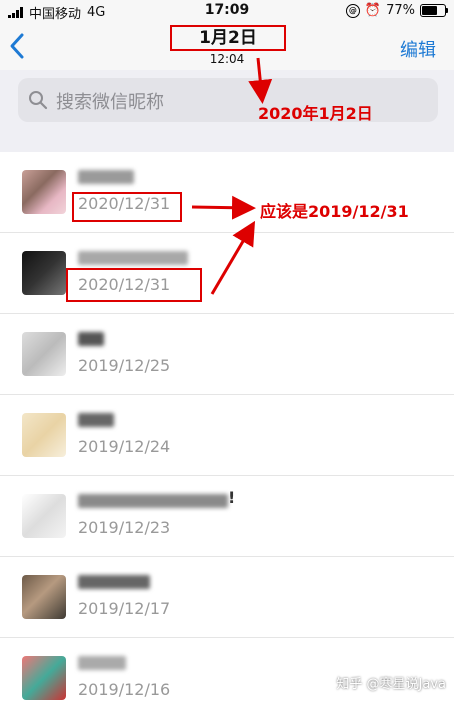 Image resolution: width=454 pixels, height=712 pixels. What do you see at coordinates (124, 446) in the screenshot?
I see `list-item-date: 2019/12/24` at bounding box center [124, 446].